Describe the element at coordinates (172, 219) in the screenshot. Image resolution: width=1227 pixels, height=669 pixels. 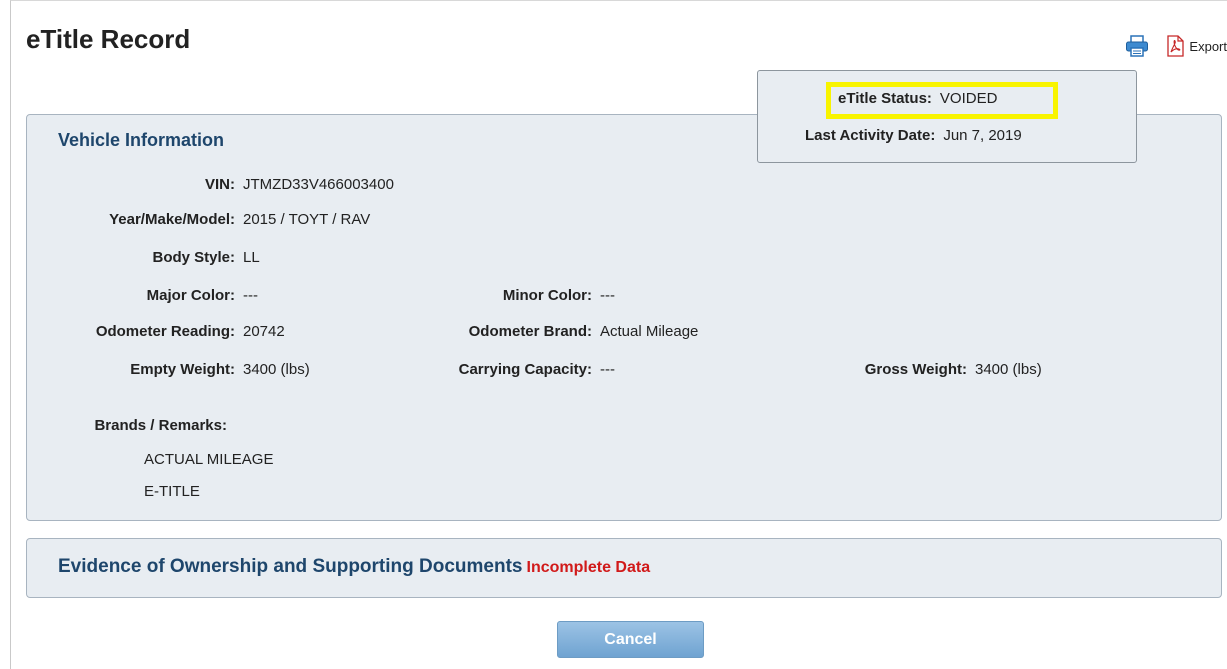
I see `year-make-model-label: Year/Make/Model:` at that location.